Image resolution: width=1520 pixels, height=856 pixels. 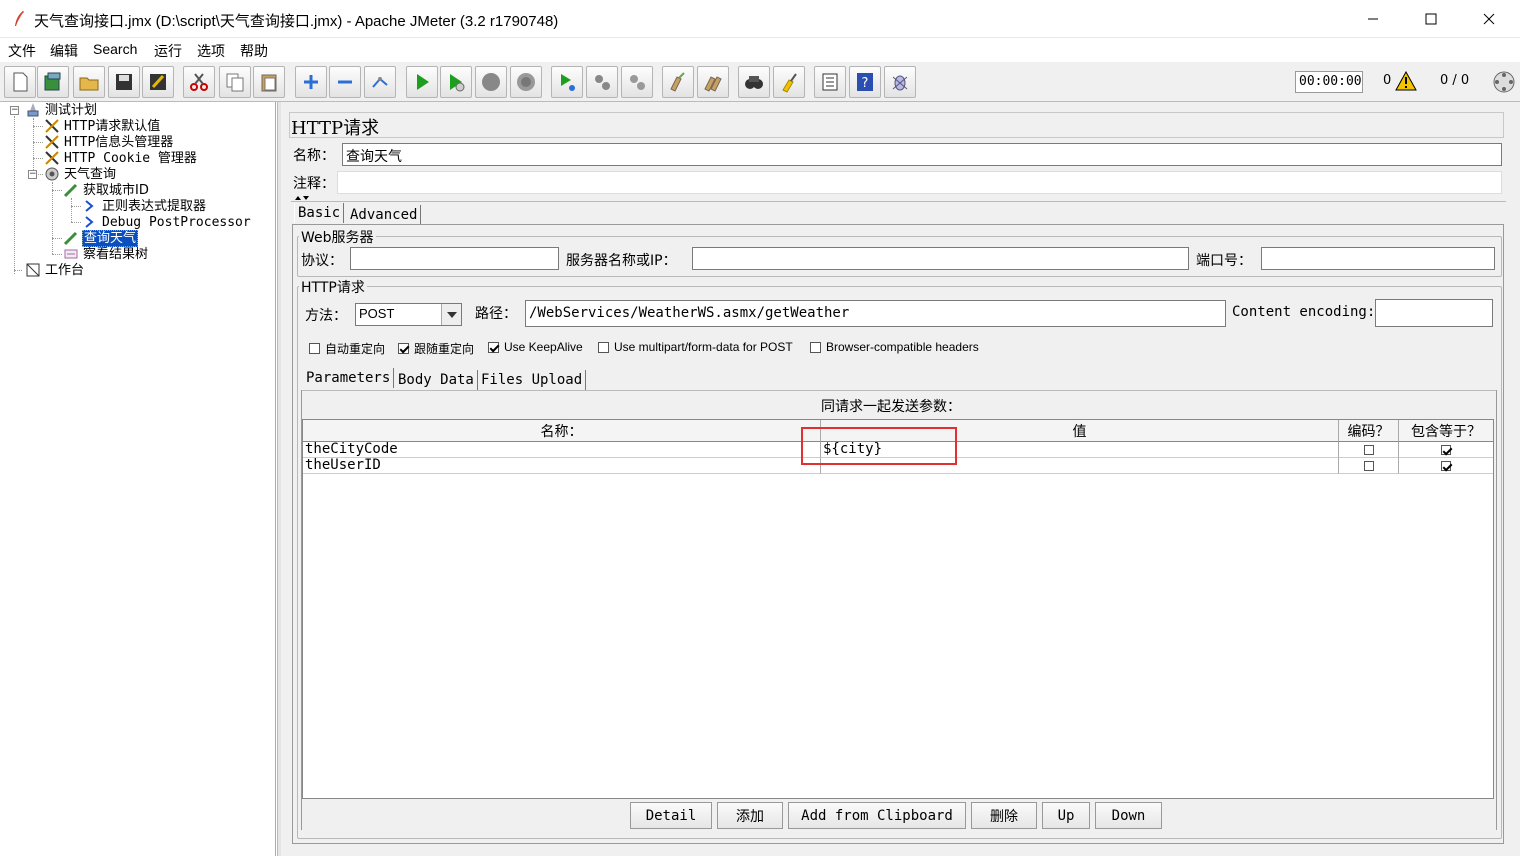 I want to click on close-button, so click(x=1489, y=19).